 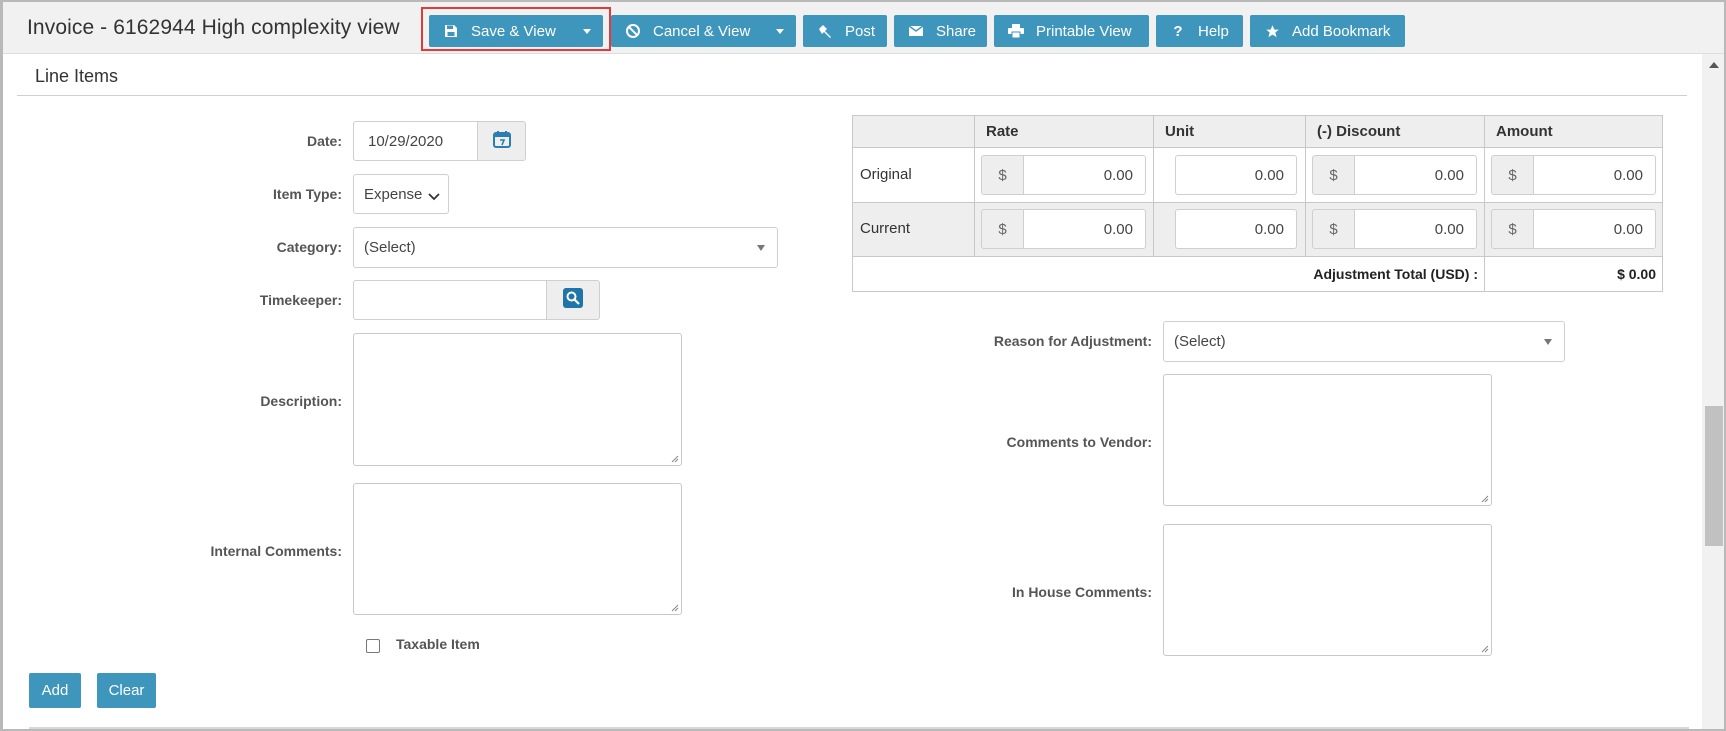 What do you see at coordinates (517, 549) in the screenshot?
I see `internal-comments-textarea` at bounding box center [517, 549].